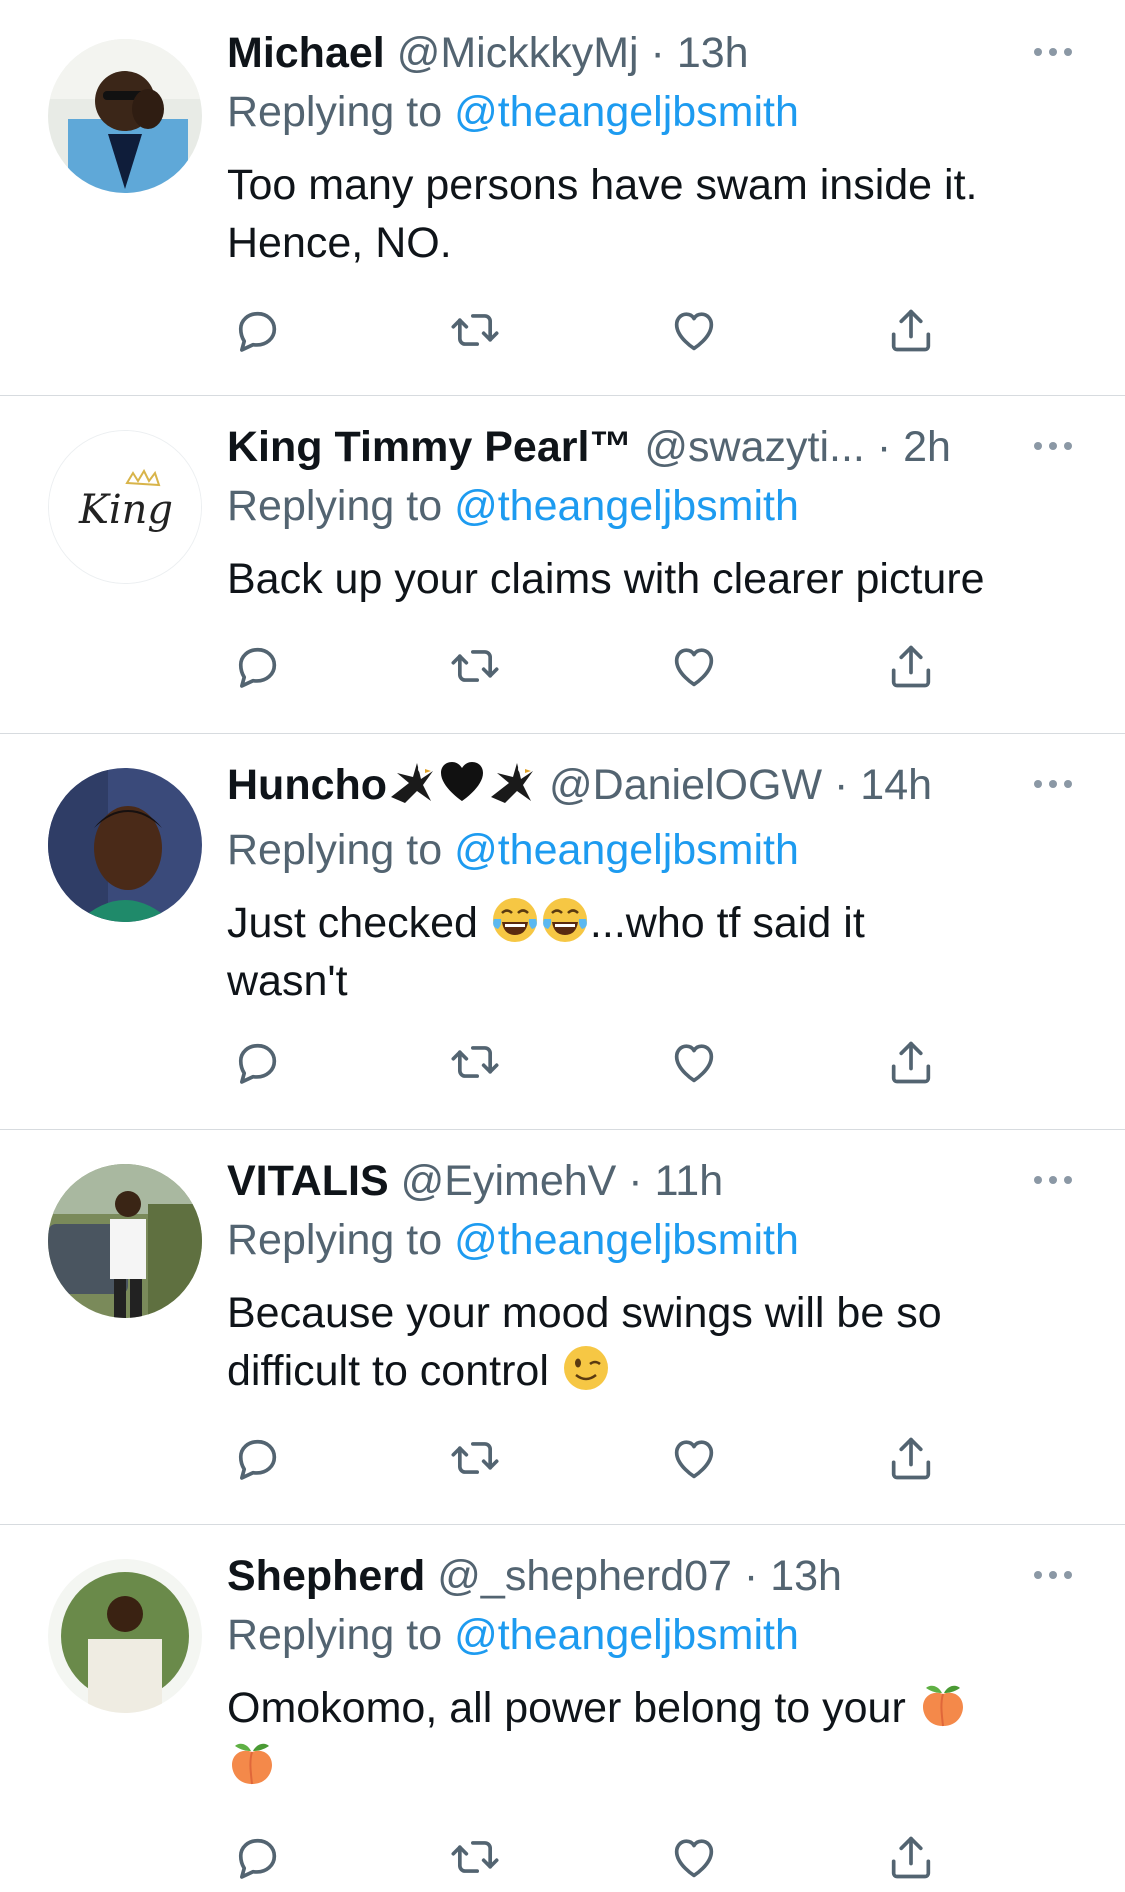 This screenshot has width=1125, height=1892. I want to click on tweet-header: Shepherd @_shepherd07 · 13h, so click(646, 1576).